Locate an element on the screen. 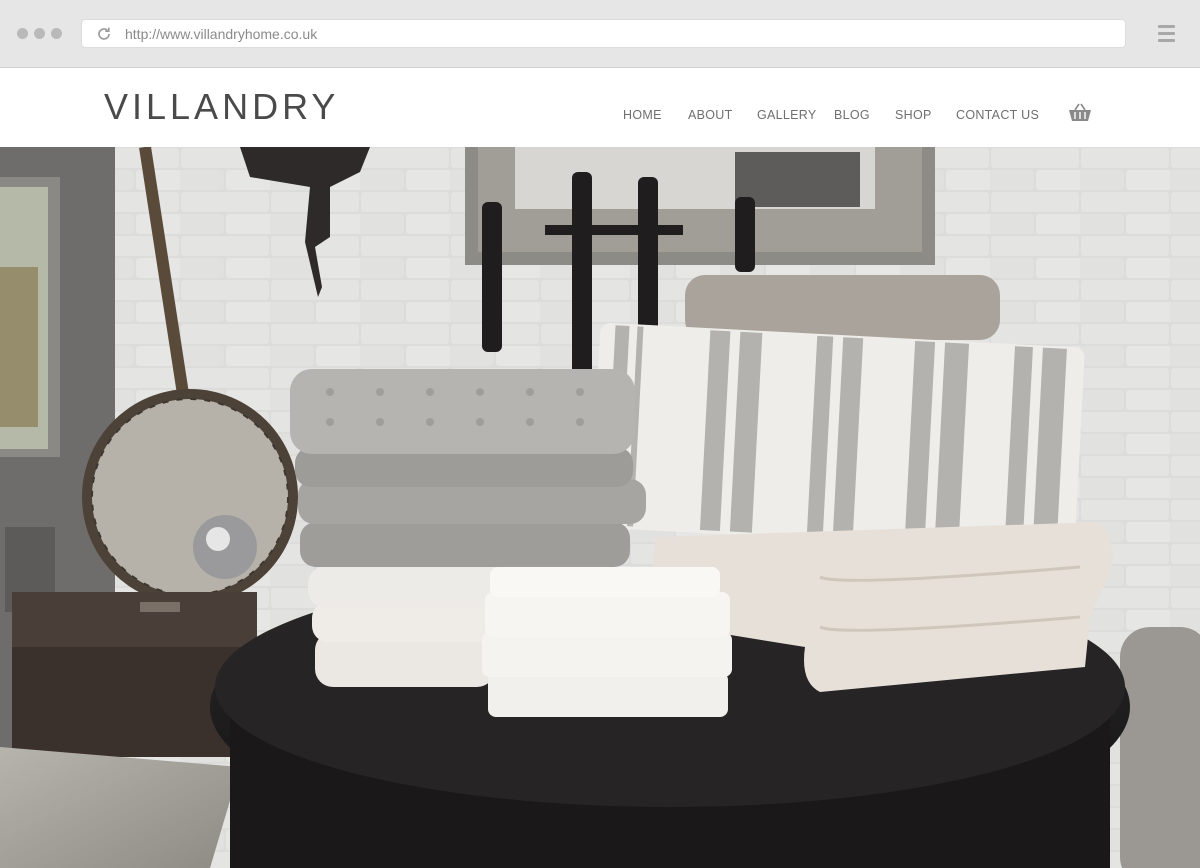 The image size is (1200, 868). address-bar: http://www.villandryhome.co.uk is located at coordinates (603, 33).